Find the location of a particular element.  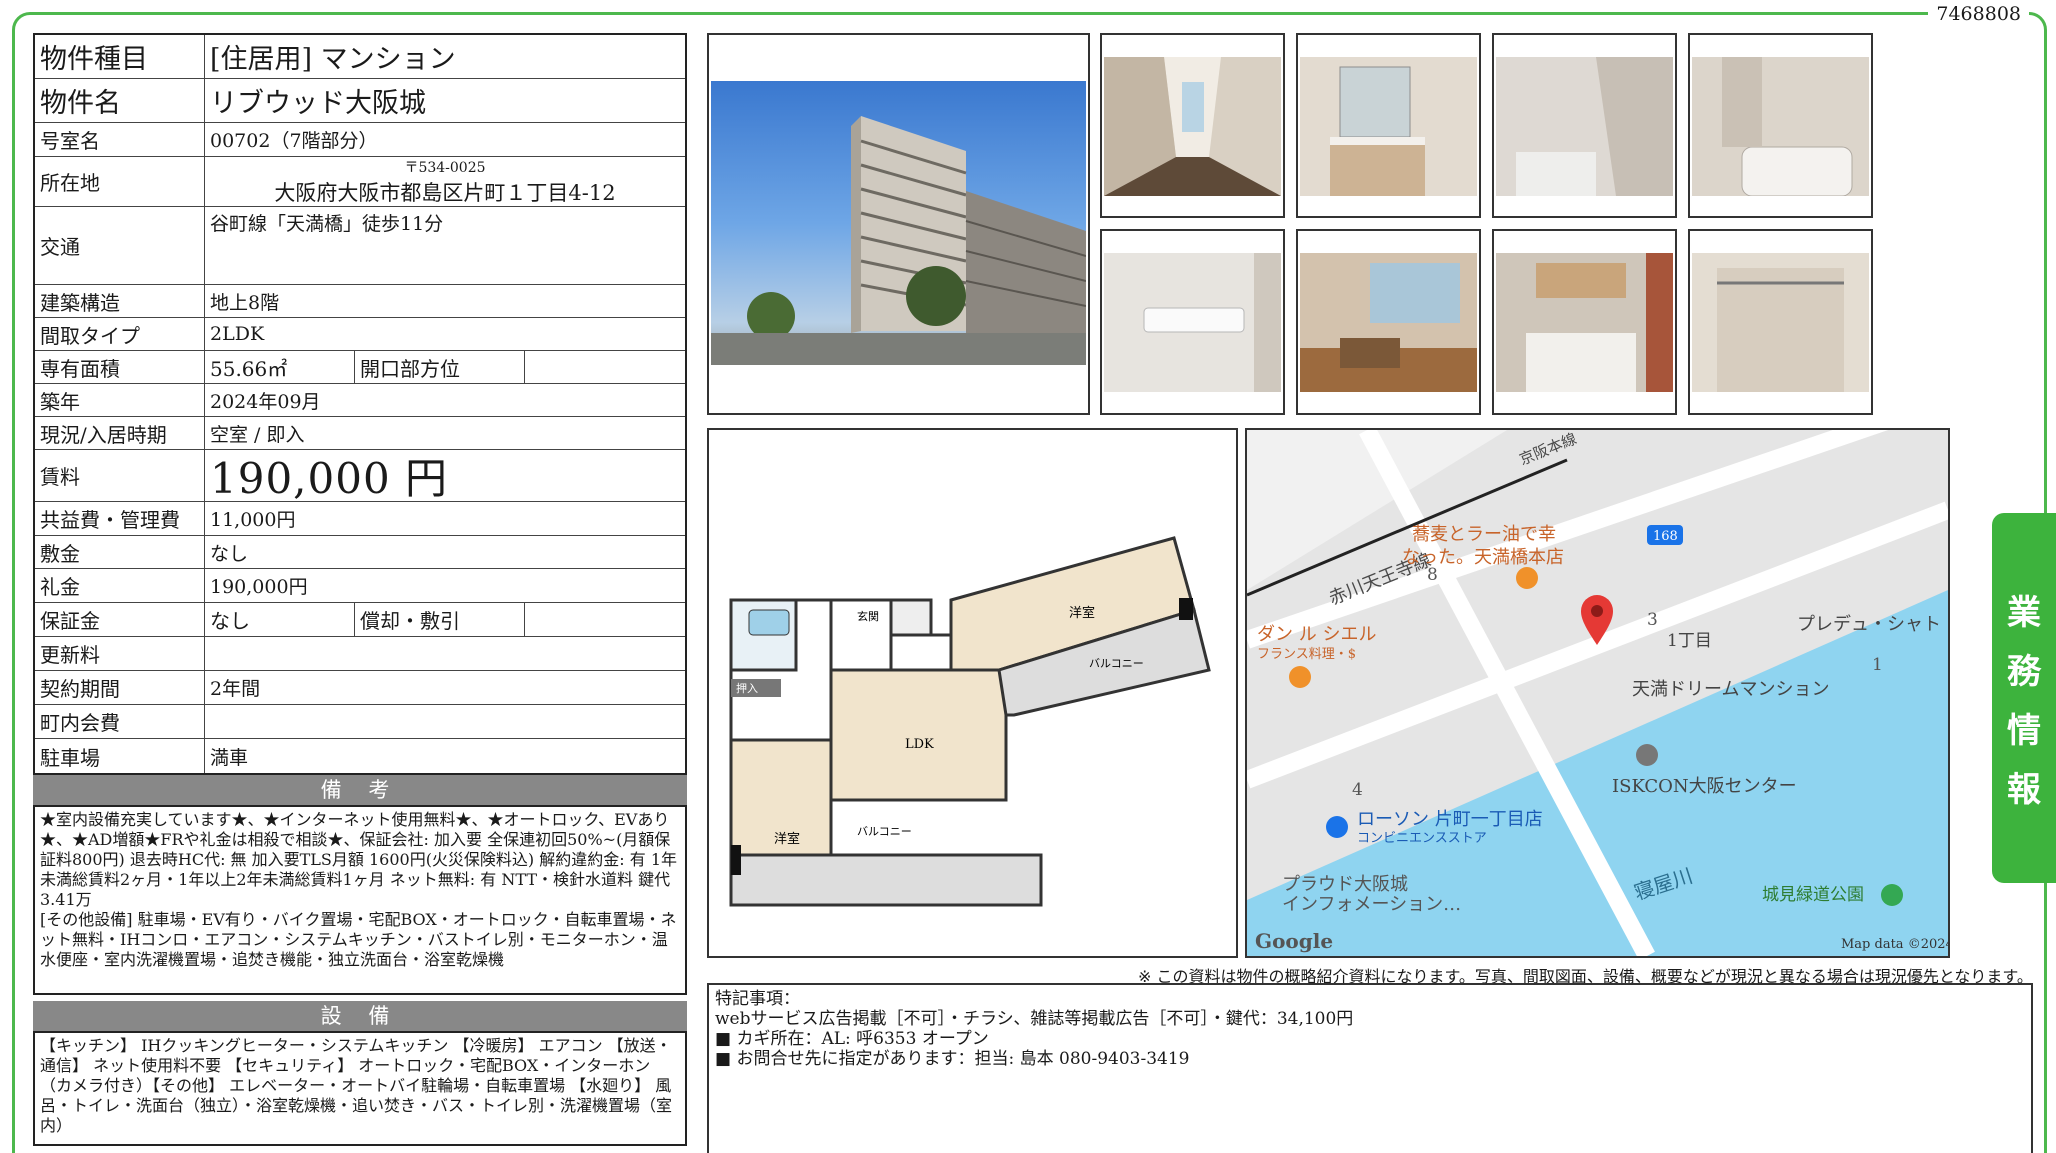

spec-row-renewal: 更新料 is located at coordinates (360, 654).